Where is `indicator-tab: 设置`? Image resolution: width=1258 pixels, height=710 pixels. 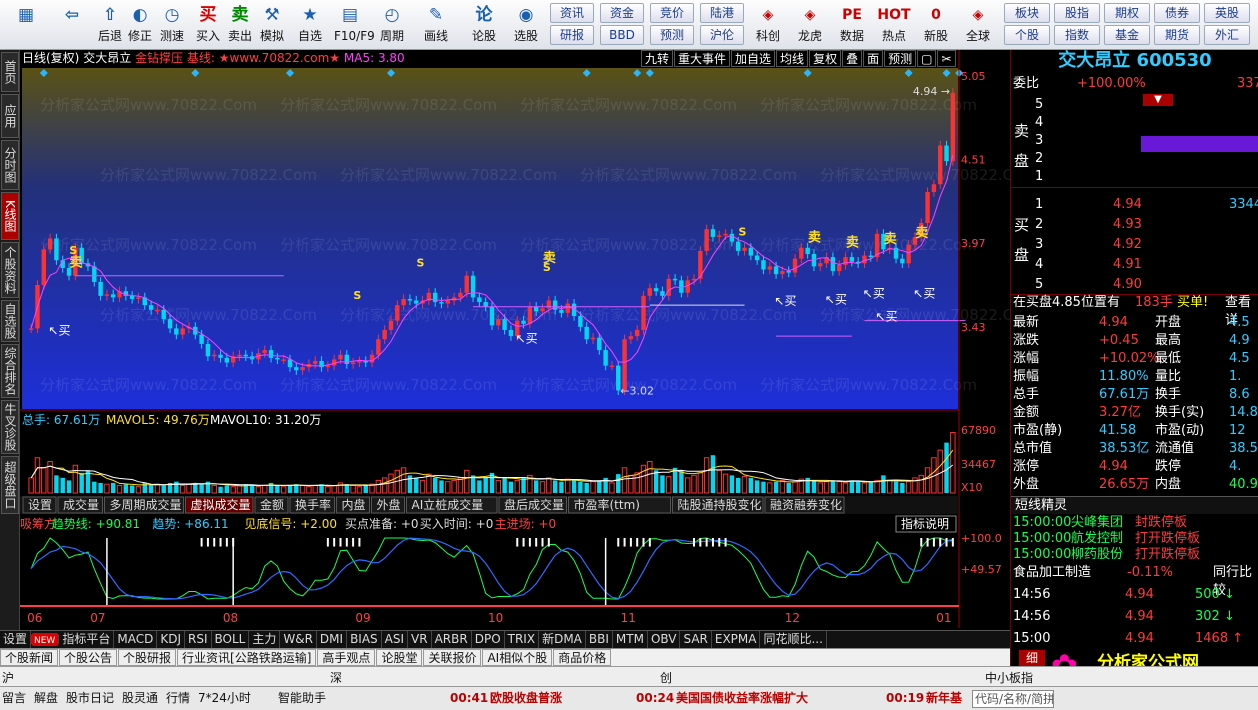
indicator-tab: 设置 is located at coordinates (16, 639).